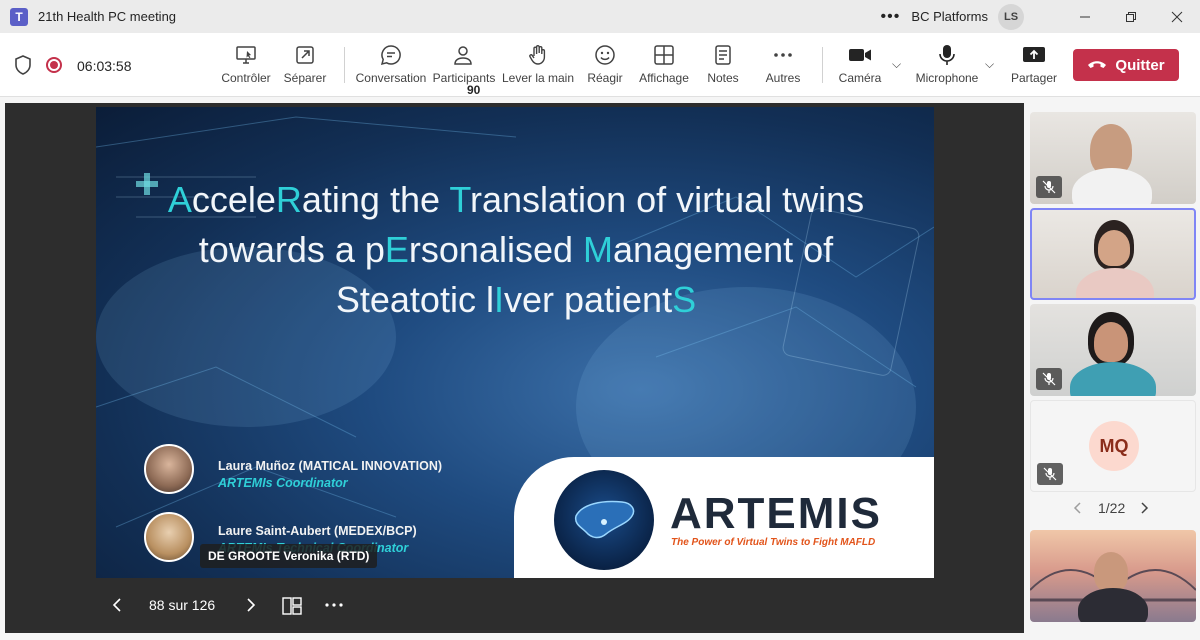 The height and width of the screenshot is (640, 1200). I want to click on slide-page-indicator: 88 sur 126, so click(182, 605).